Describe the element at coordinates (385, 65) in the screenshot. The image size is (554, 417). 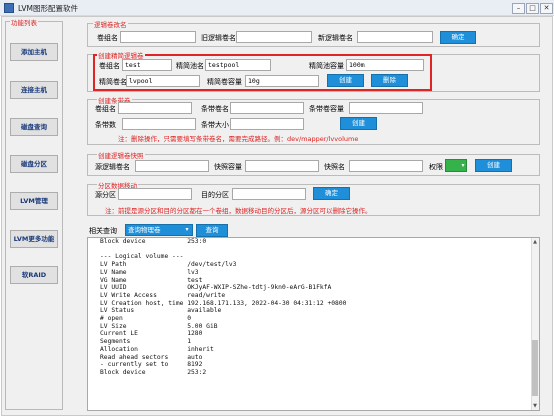
I see `thin-pool-size-input: 100m` at that location.